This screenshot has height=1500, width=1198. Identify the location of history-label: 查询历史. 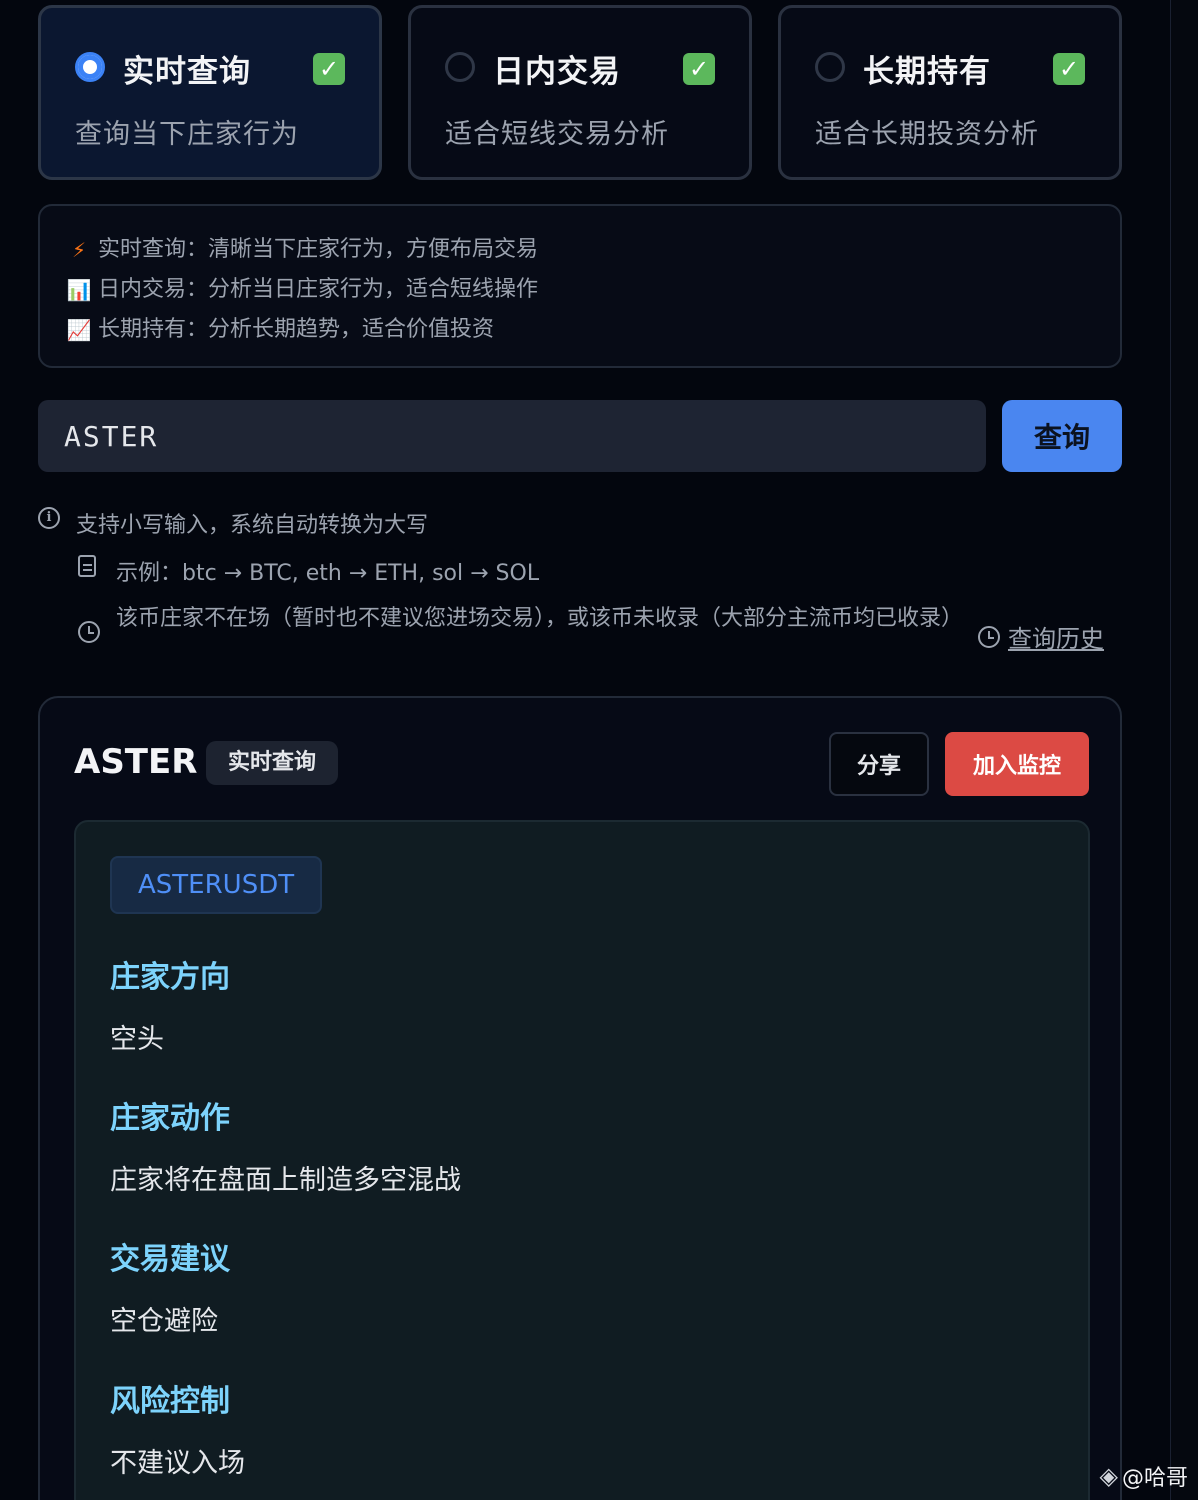
(1056, 636).